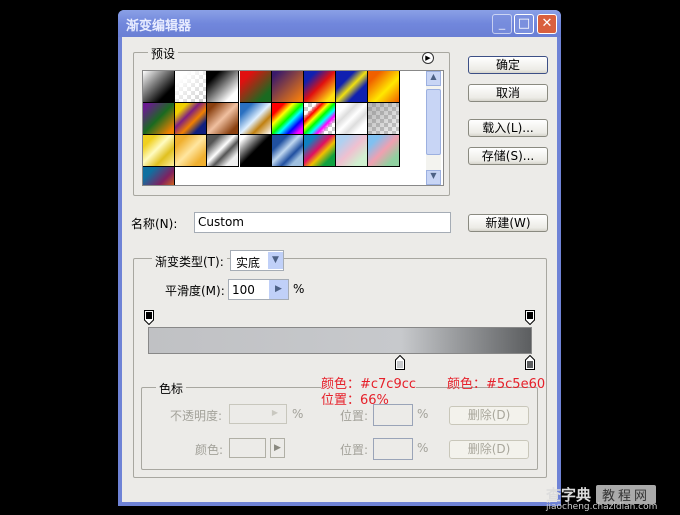 Image resolution: width=680 pixels, height=515 pixels. Describe the element at coordinates (243, 290) in the screenshot. I see `smoothness-value: 100` at that location.